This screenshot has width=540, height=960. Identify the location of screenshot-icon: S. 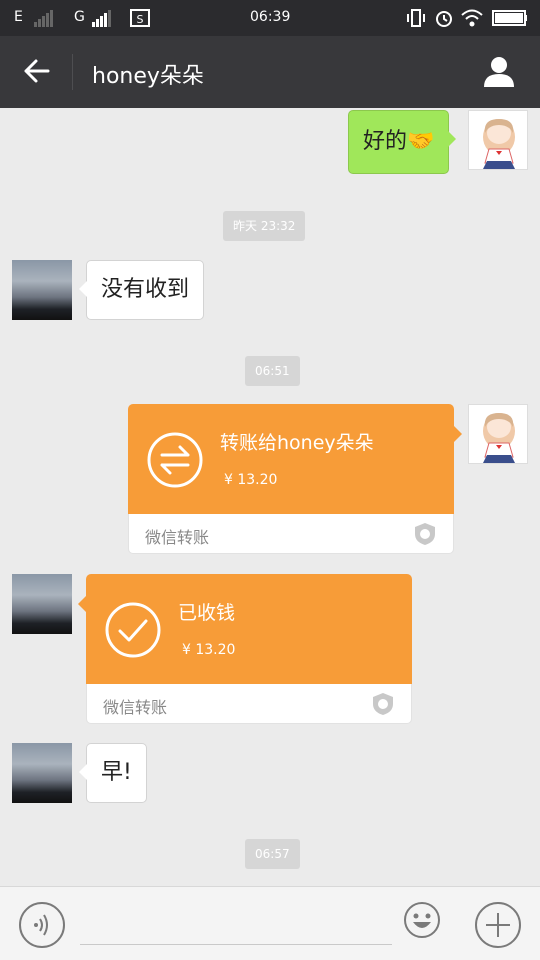
(140, 18).